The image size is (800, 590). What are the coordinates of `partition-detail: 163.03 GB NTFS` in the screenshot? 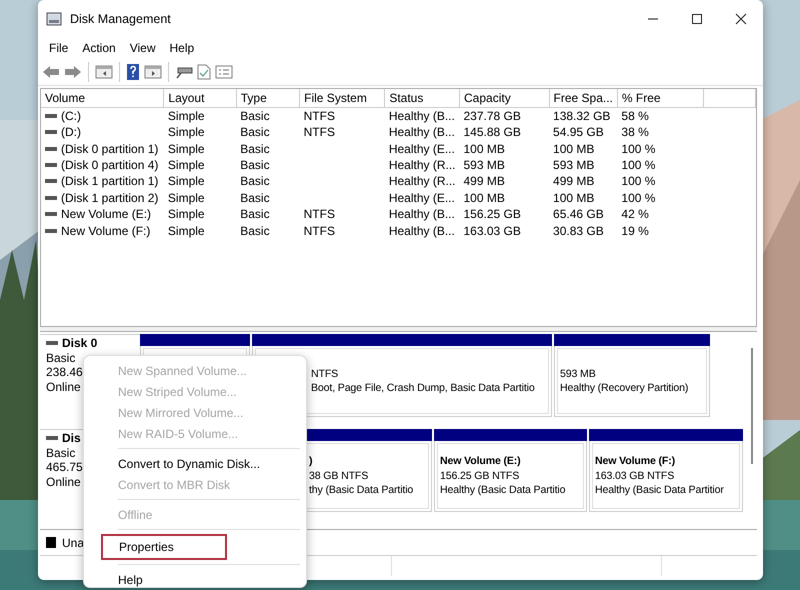 It's located at (634, 476).